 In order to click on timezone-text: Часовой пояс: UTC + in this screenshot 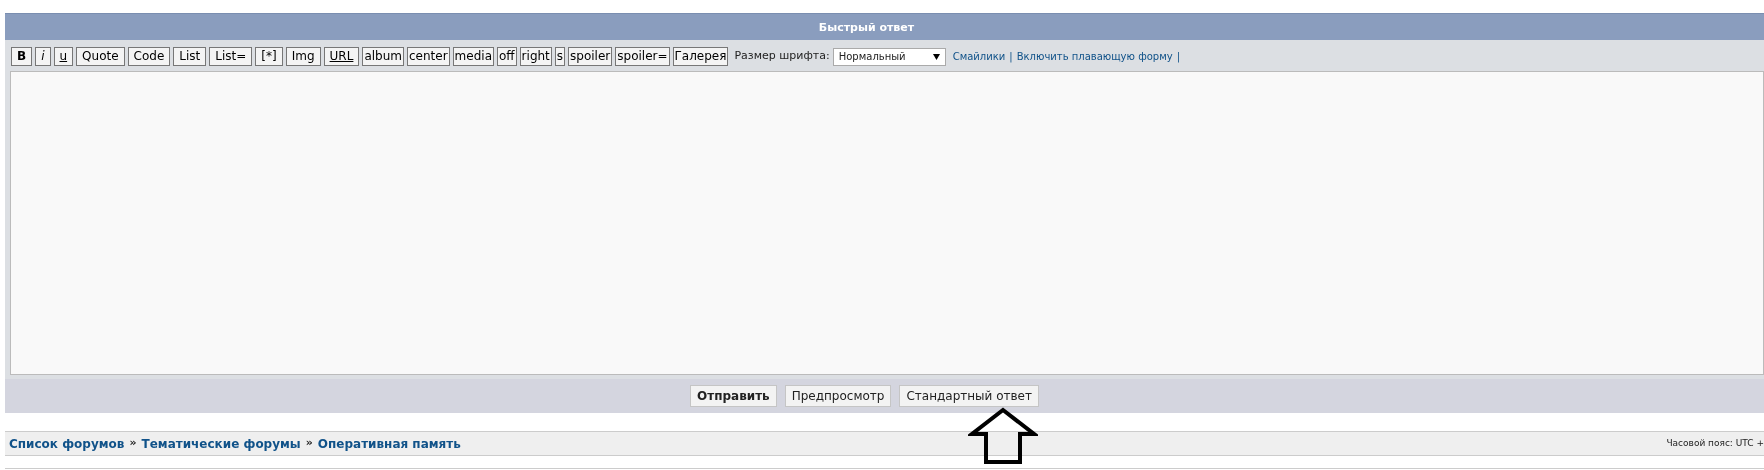, I will do `click(1715, 443)`.